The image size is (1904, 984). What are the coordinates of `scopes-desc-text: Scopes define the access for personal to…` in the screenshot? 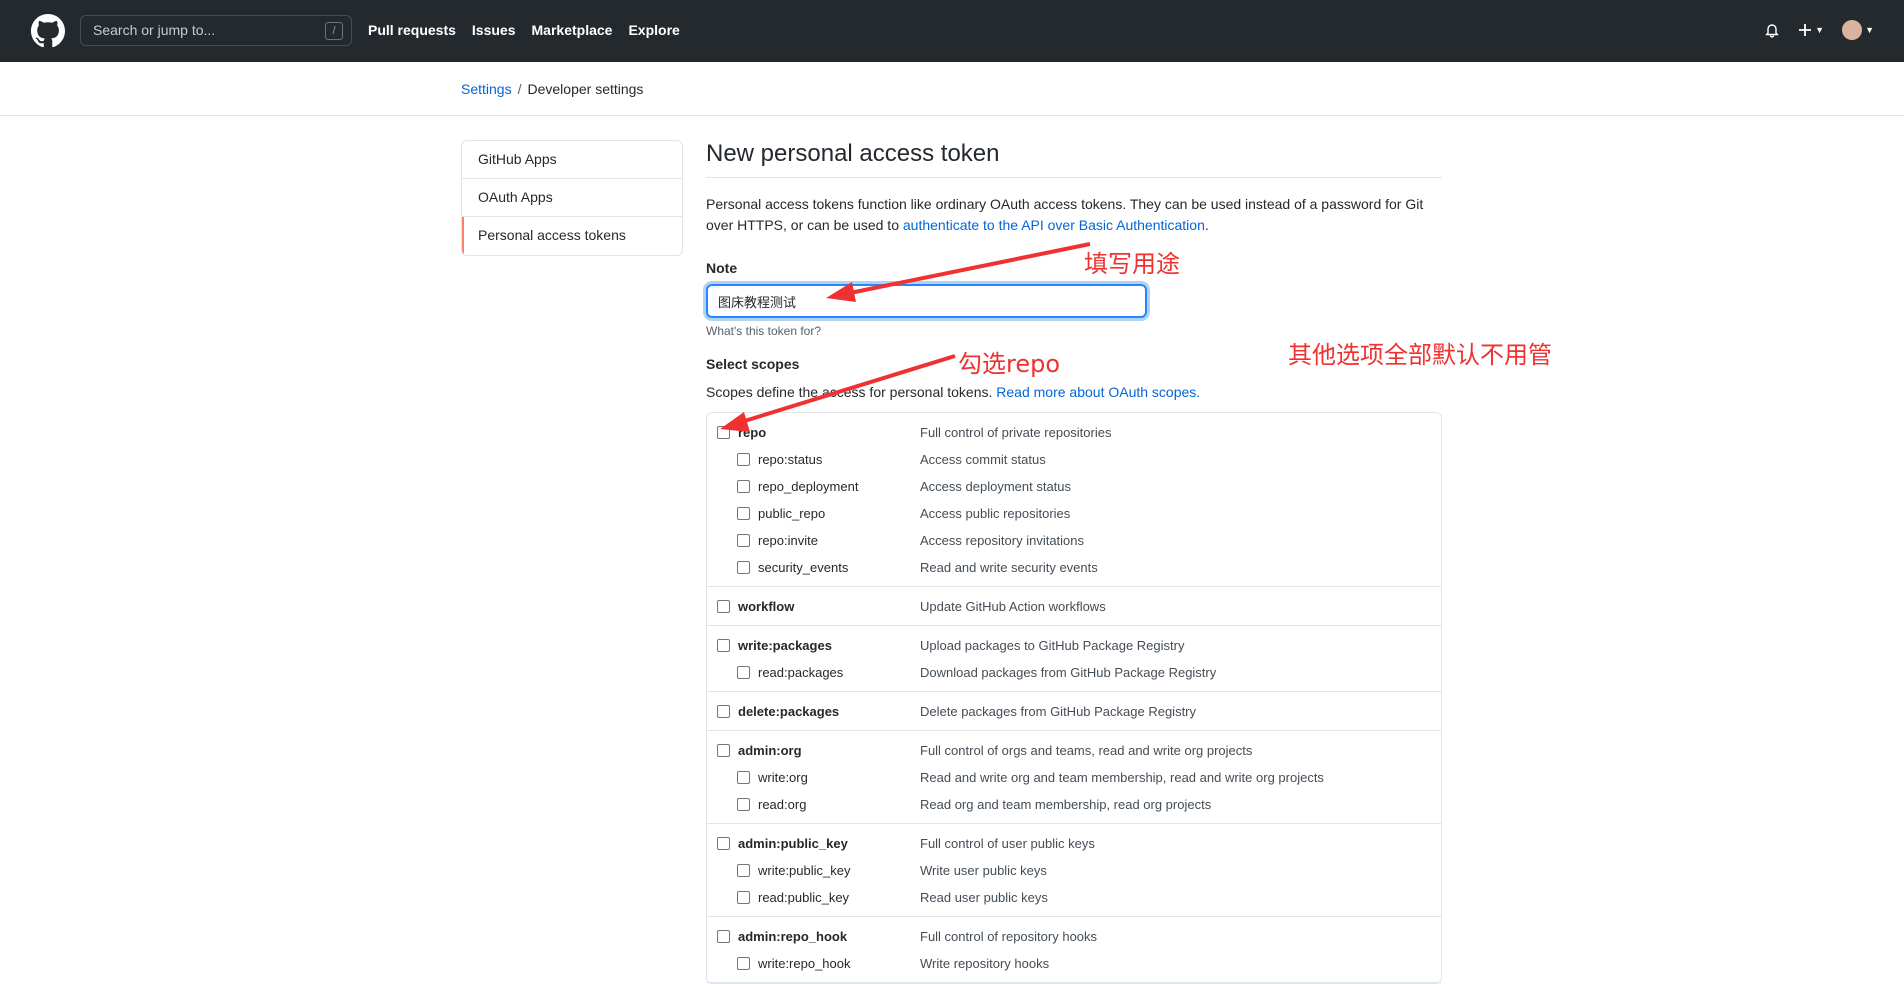 It's located at (851, 392).